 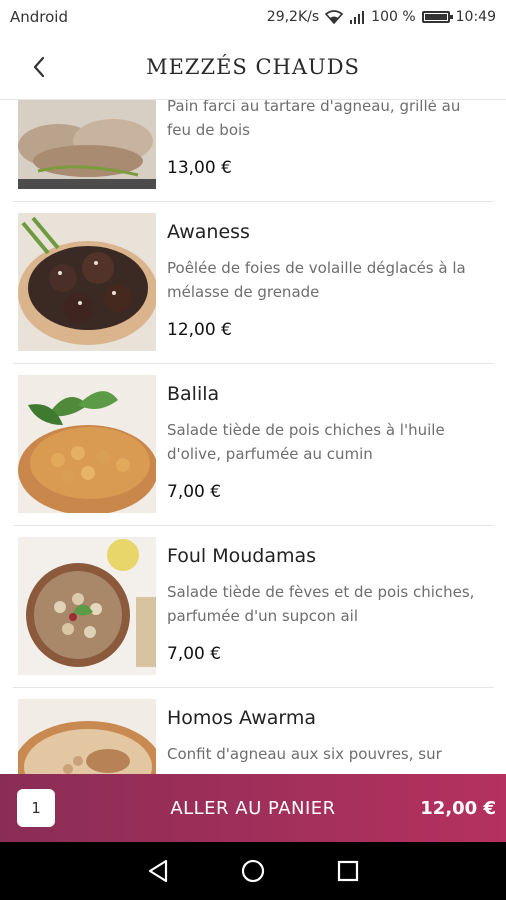 I want to click on app-header: MEZZÉS CHAUDS, so click(x=253, y=67).